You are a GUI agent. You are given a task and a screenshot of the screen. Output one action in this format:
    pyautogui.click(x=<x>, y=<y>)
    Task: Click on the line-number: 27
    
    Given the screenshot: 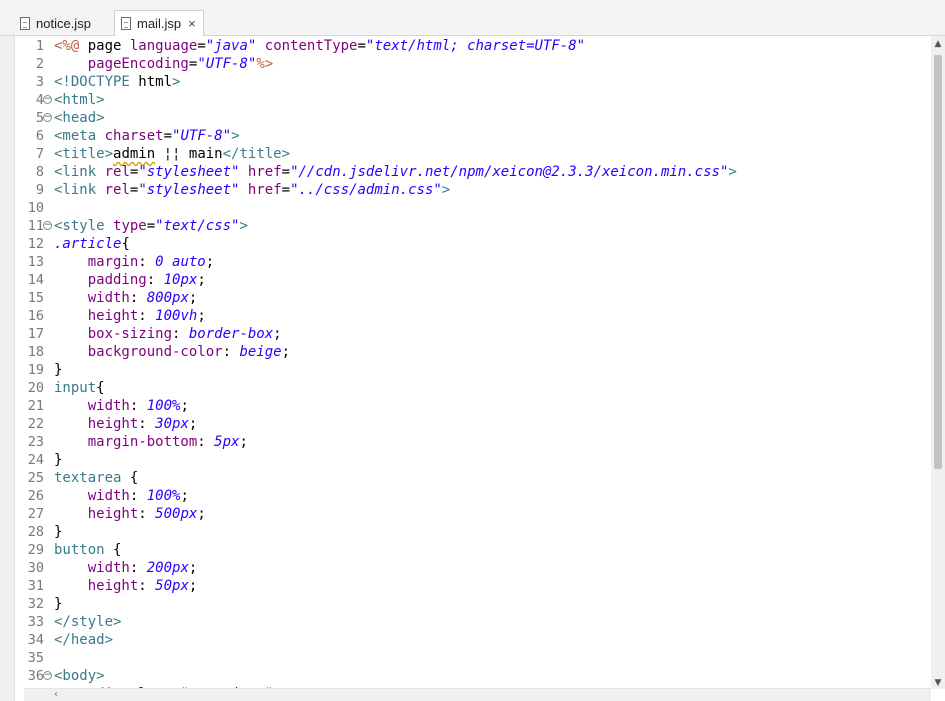 What is the action you would take?
    pyautogui.click(x=35, y=514)
    